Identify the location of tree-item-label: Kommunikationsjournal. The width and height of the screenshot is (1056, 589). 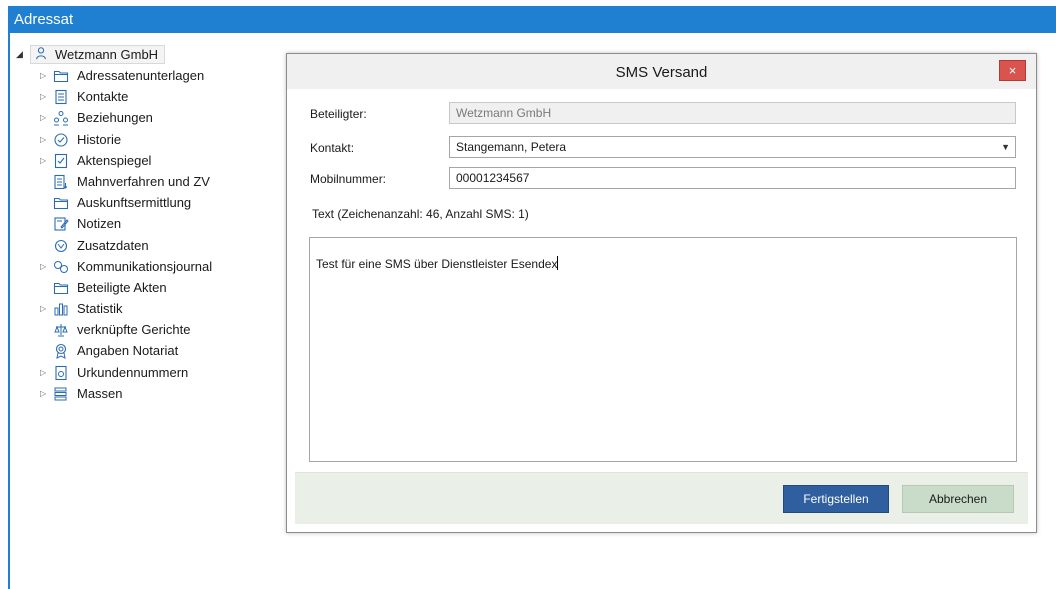
(145, 266).